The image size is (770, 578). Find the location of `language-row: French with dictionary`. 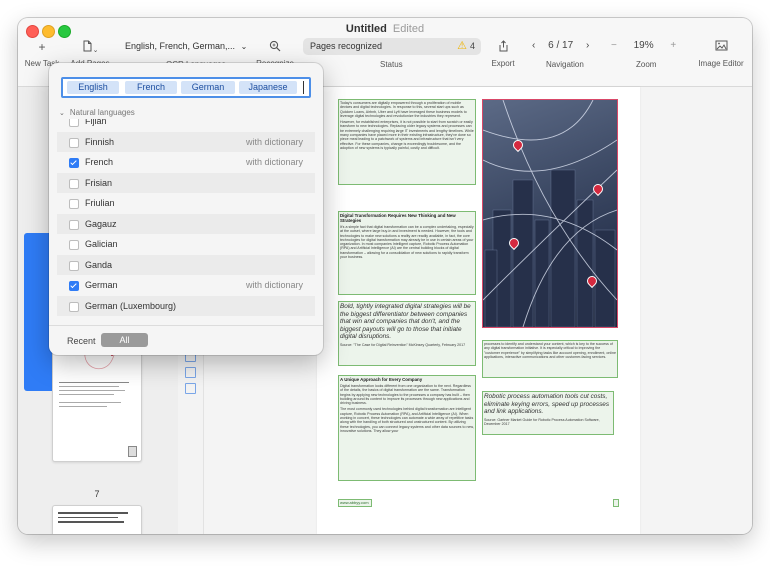

language-row: French with dictionary is located at coordinates (186, 162).